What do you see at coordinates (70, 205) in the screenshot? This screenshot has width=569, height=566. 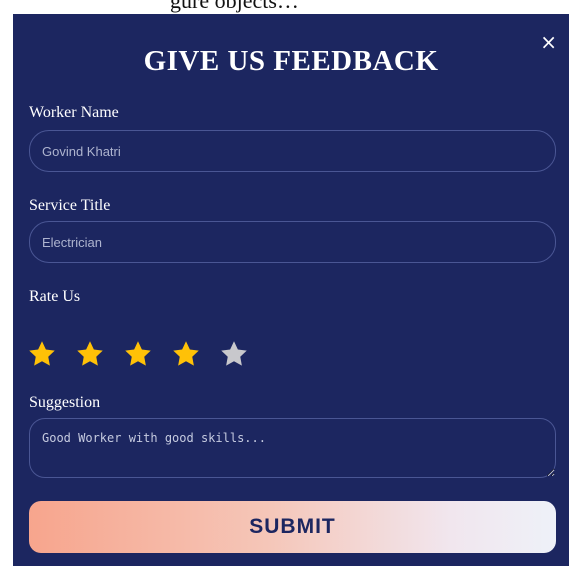 I see `service-title-label: Service Title` at bounding box center [70, 205].